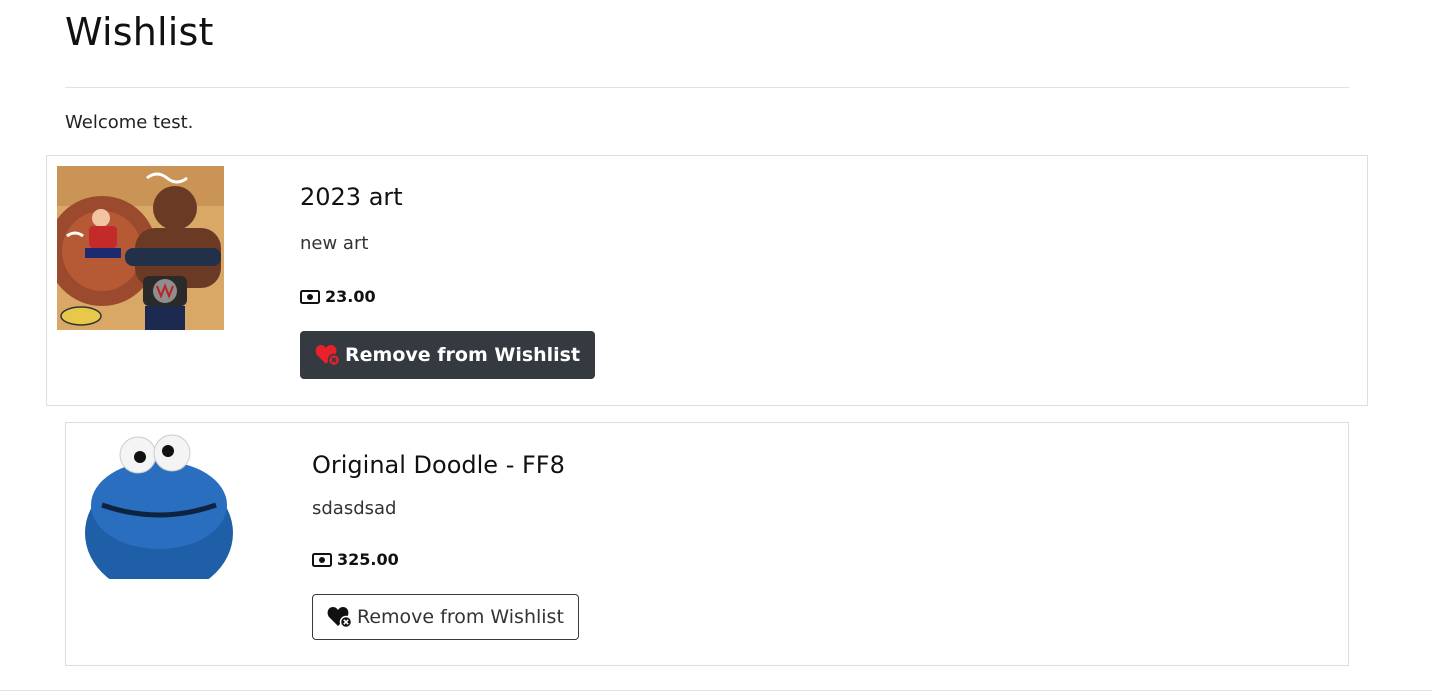  I want to click on page-title: Wishlist, so click(139, 32).